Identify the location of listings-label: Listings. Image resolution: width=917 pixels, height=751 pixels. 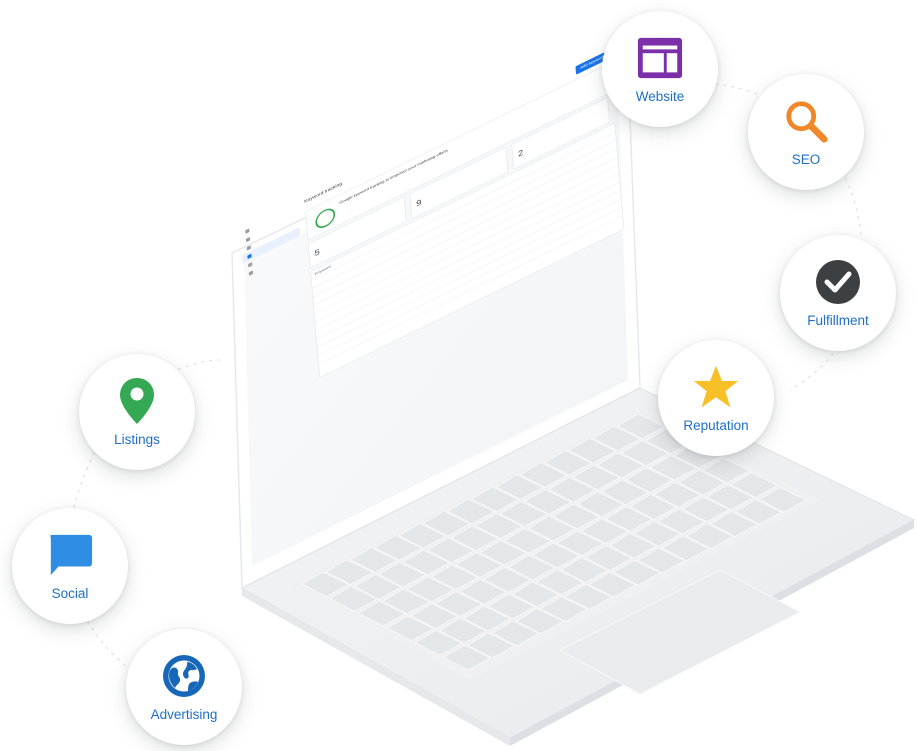
(137, 439).